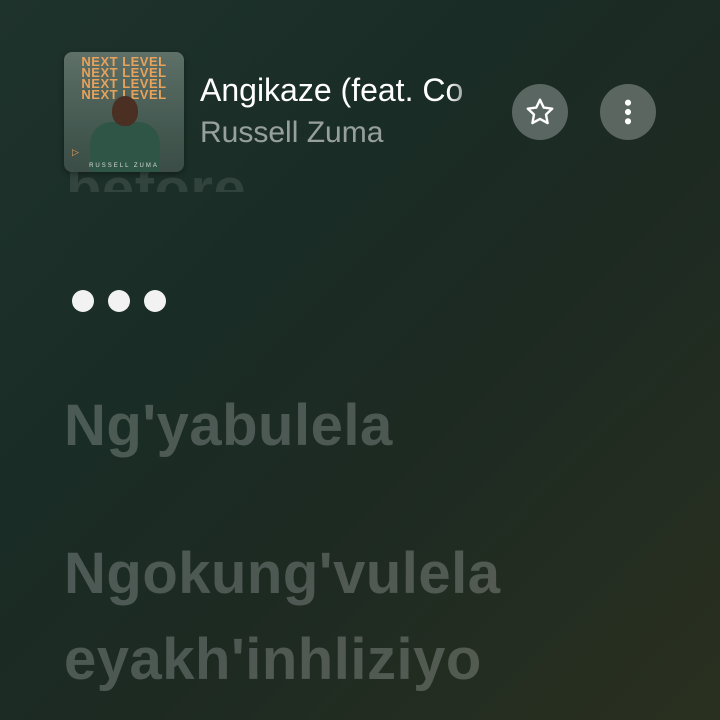 This screenshot has width=720, height=720. I want to click on star-icon, so click(540, 111).